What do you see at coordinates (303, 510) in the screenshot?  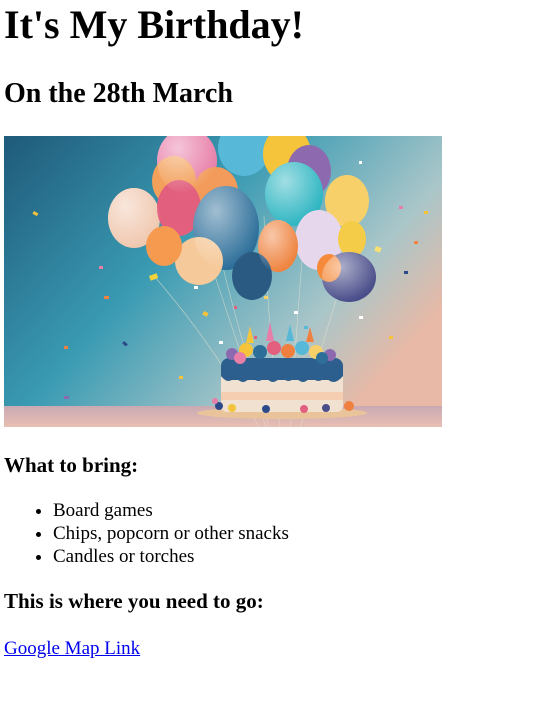 I see `list-item: Board games` at bounding box center [303, 510].